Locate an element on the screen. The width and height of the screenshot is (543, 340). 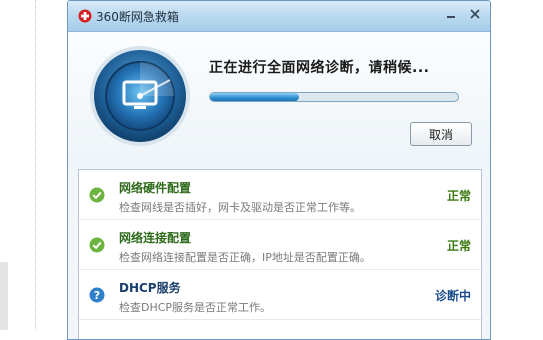
check-description: 检查DHCP服务是否正常工作。 is located at coordinates (195, 307).